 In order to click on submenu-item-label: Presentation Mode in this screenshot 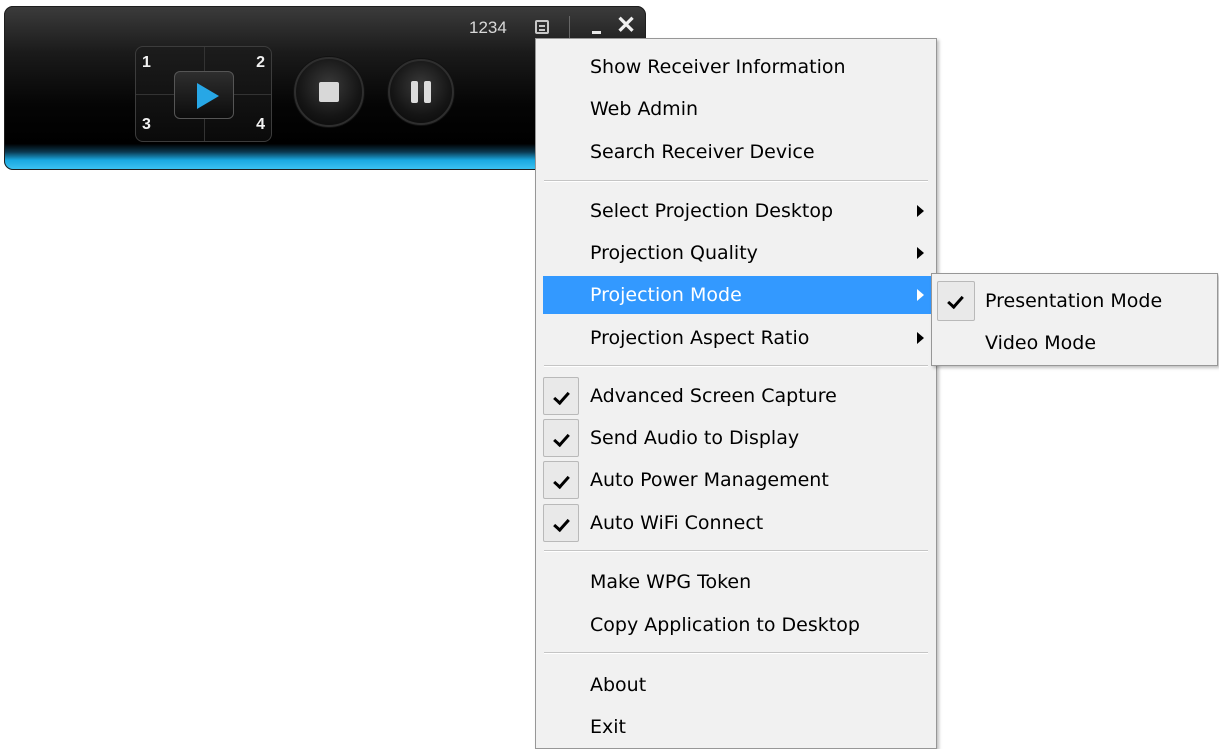, I will do `click(1074, 301)`.